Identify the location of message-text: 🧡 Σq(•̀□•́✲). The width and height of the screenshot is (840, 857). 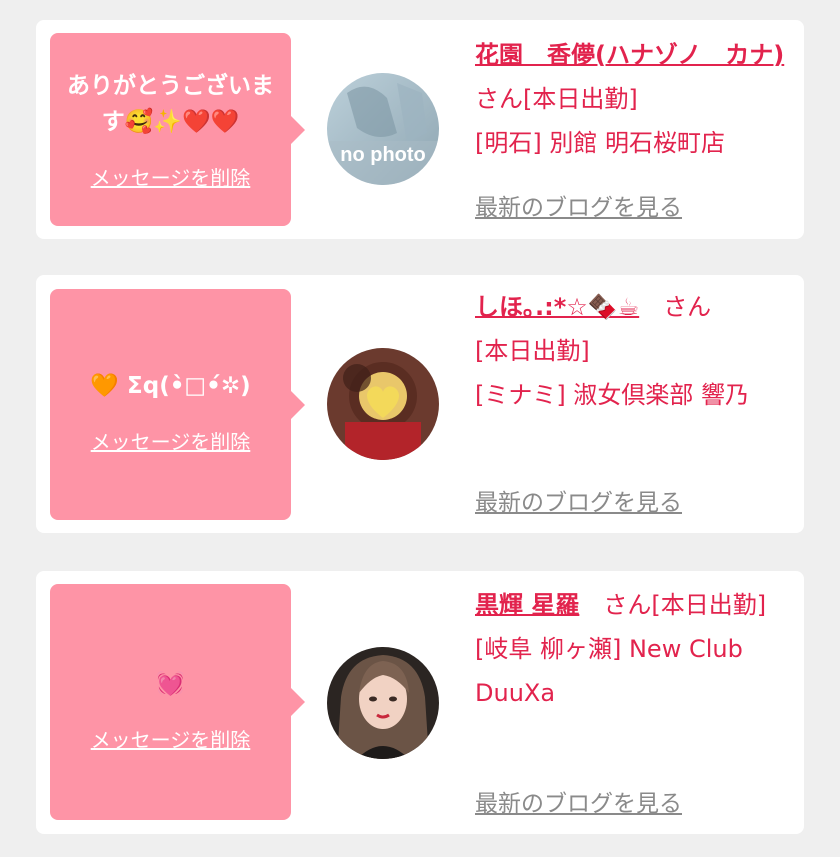
(170, 386).